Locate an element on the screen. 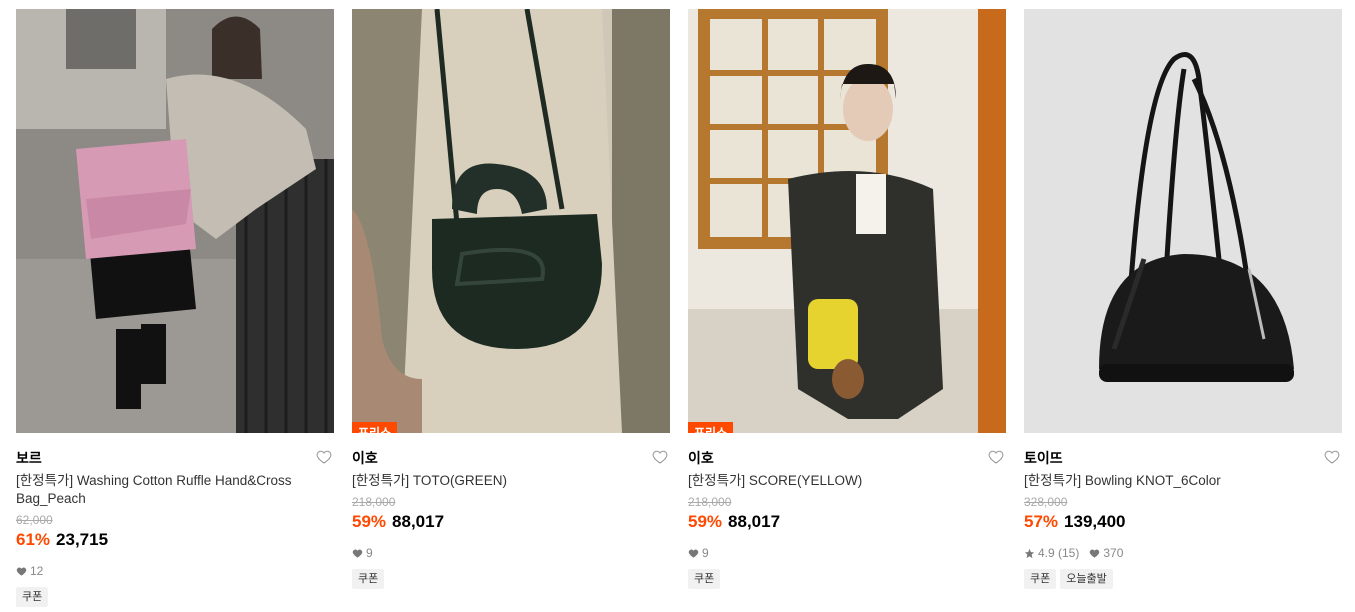 This screenshot has height=612, width=1355. likes-count: 370 is located at coordinates (1106, 553).